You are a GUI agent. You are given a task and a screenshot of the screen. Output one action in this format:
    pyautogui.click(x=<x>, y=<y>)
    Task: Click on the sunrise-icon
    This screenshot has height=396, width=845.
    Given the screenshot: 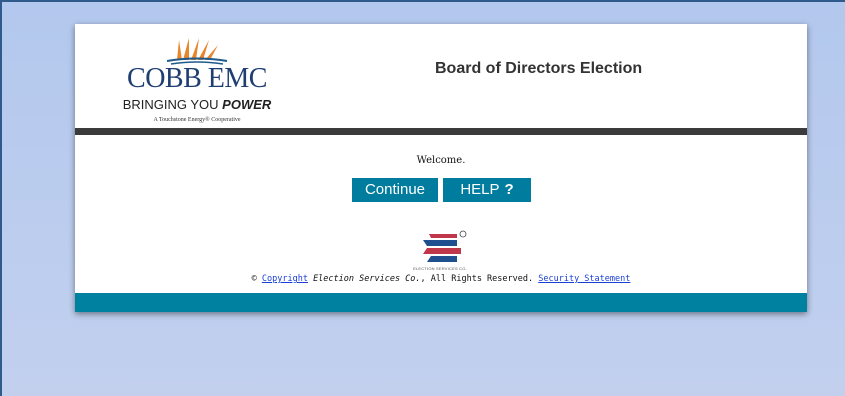 What is the action you would take?
    pyautogui.click(x=197, y=51)
    